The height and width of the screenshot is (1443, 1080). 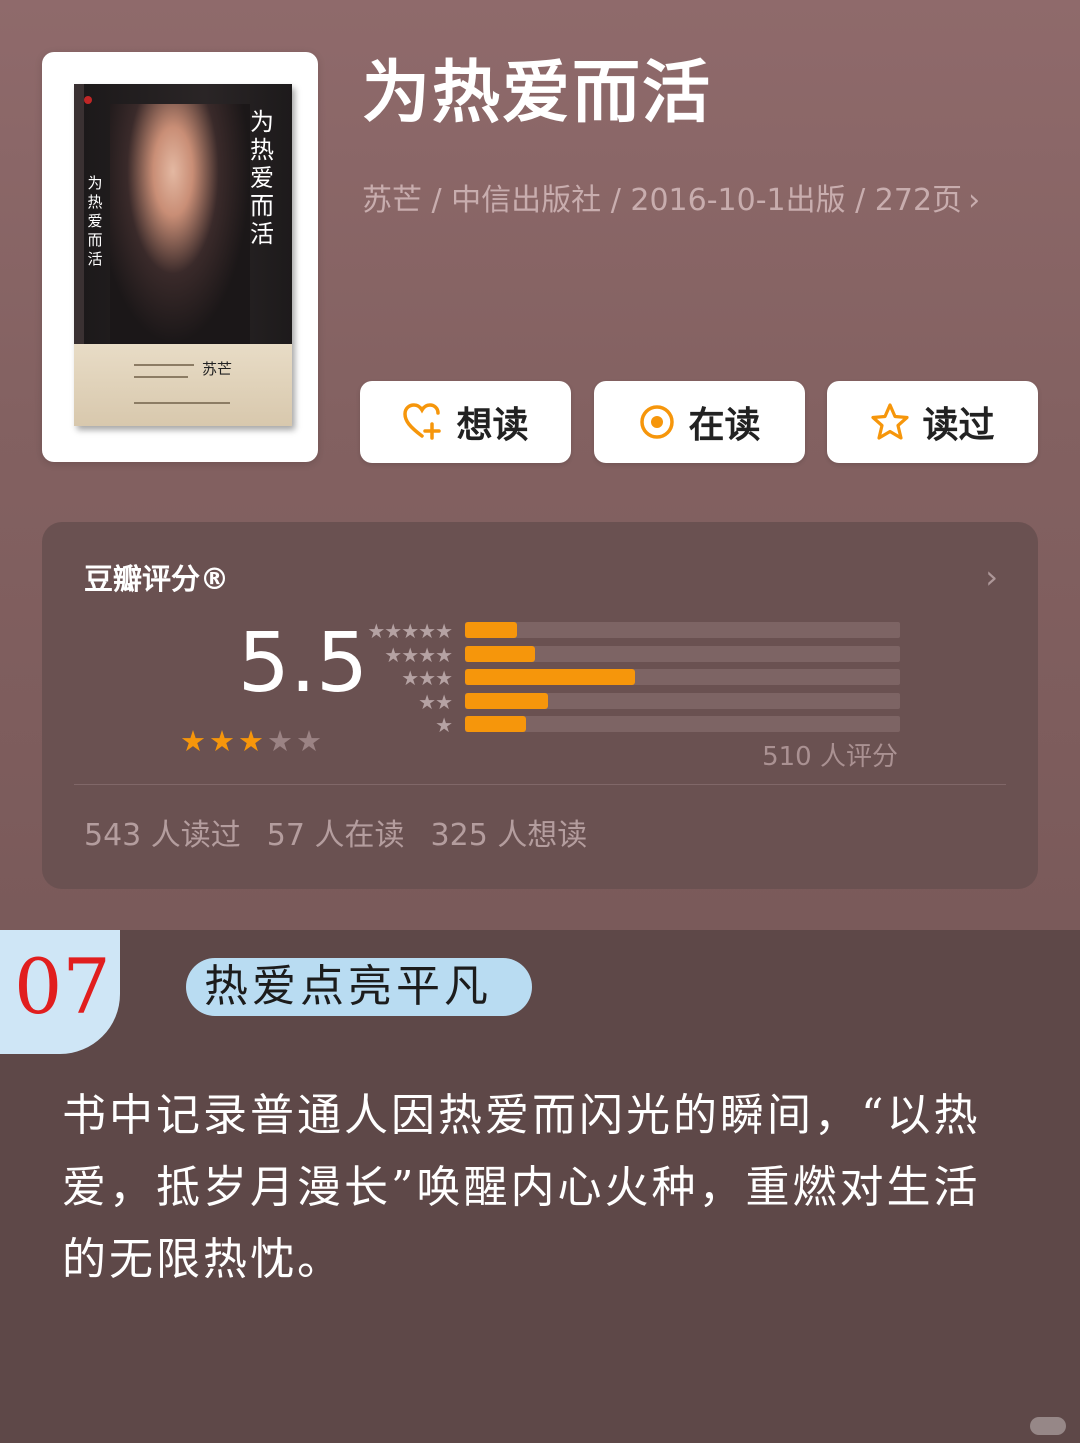 What do you see at coordinates (348, 986) in the screenshot?
I see `section-heading: 热爱点亮平凡` at bounding box center [348, 986].